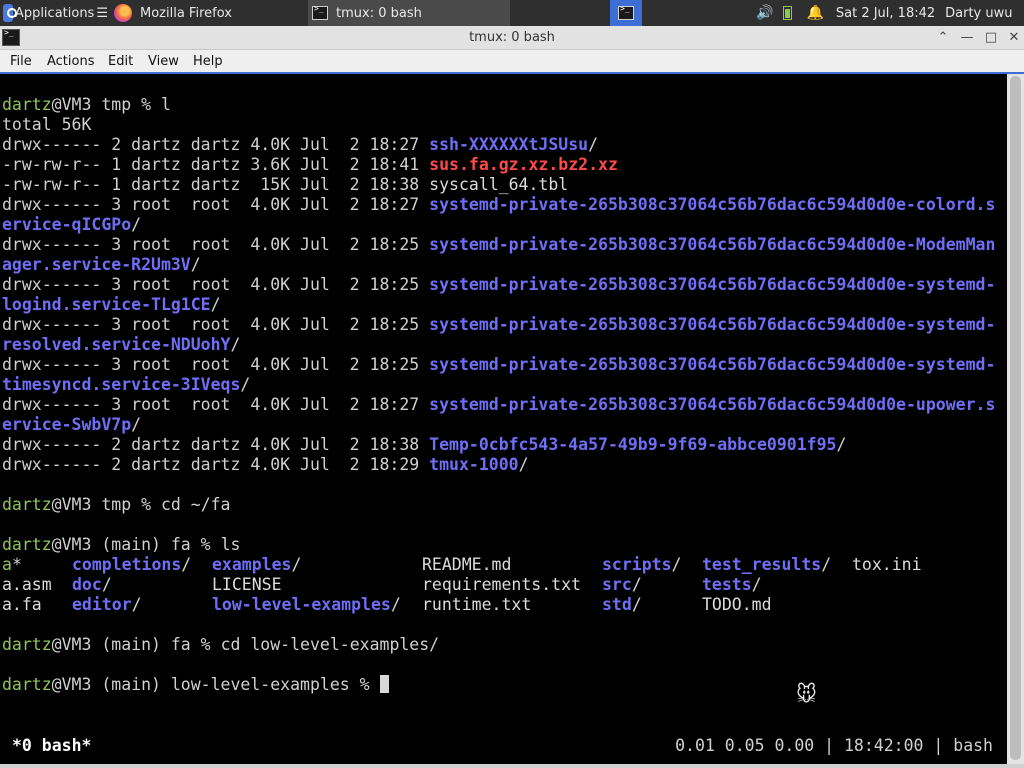 The height and width of the screenshot is (768, 1024). I want to click on listing-filename: syscall_64.tbl, so click(499, 184).